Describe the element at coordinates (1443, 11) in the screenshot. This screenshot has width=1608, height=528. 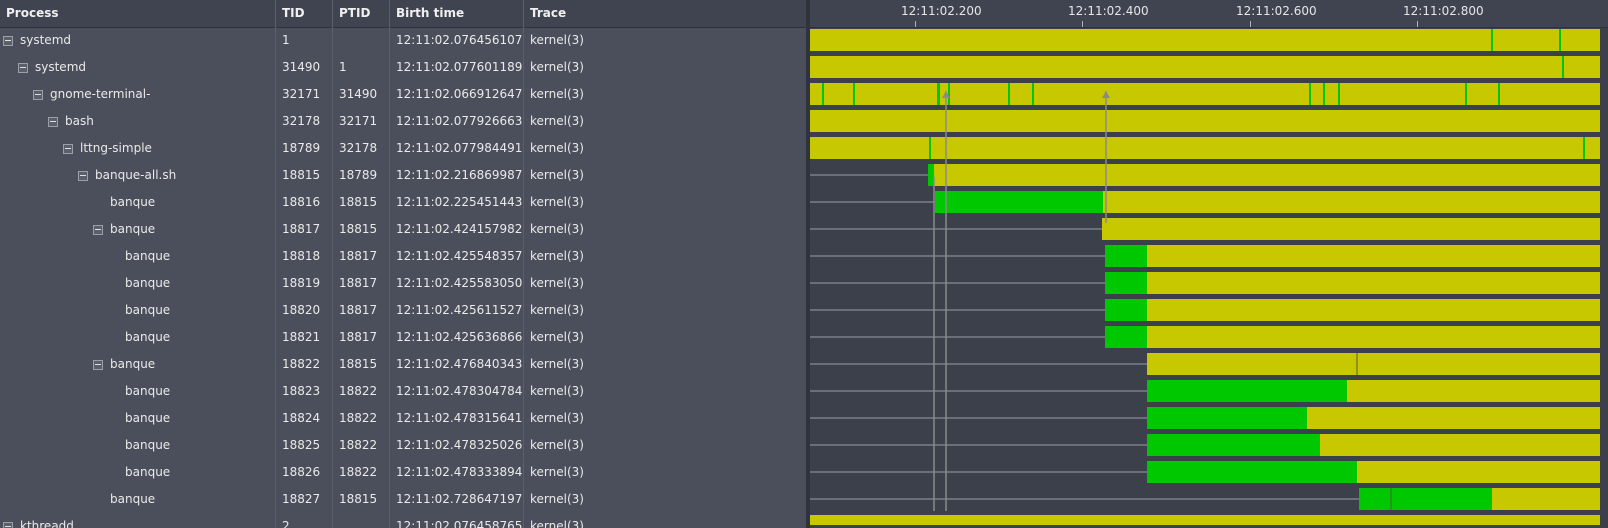
I see `tick-label: 12:11:02.800` at that location.